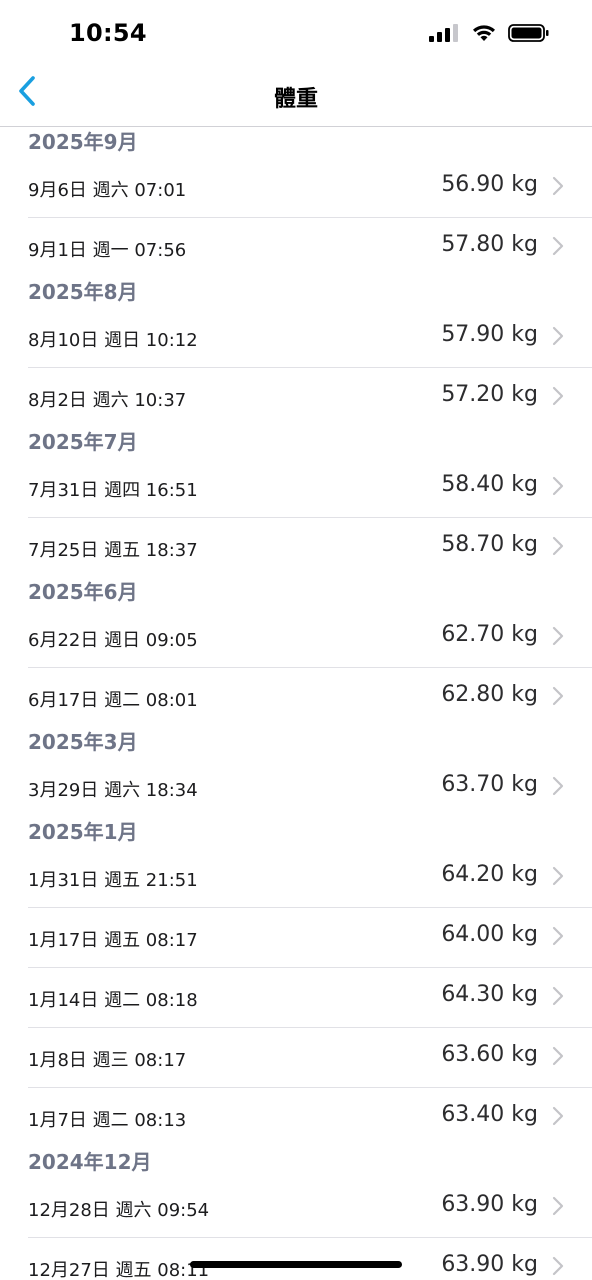  I want to click on entry-weight-value: 57.20 kg, so click(489, 394).